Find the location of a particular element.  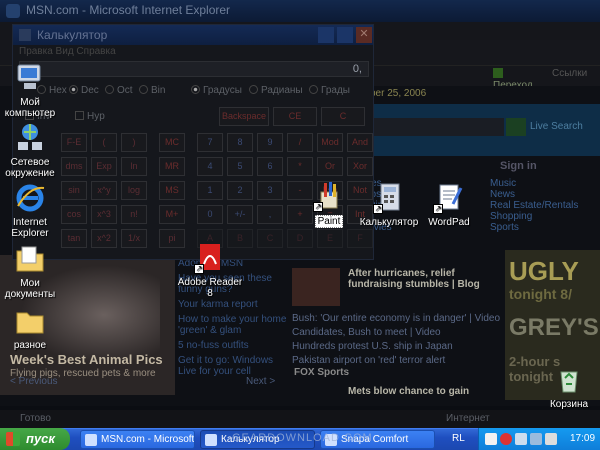

my-computer-icon is located at coordinates (30, 78).